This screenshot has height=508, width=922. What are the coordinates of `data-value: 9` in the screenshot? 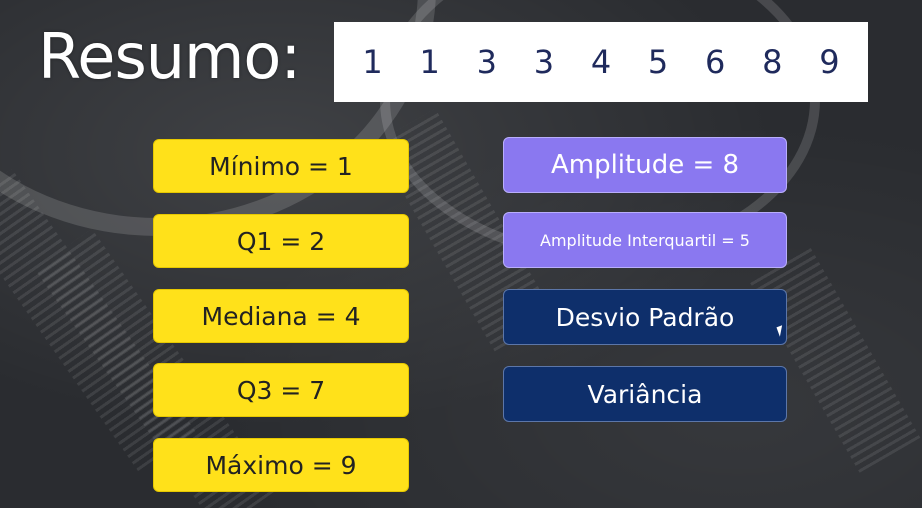 It's located at (829, 62).